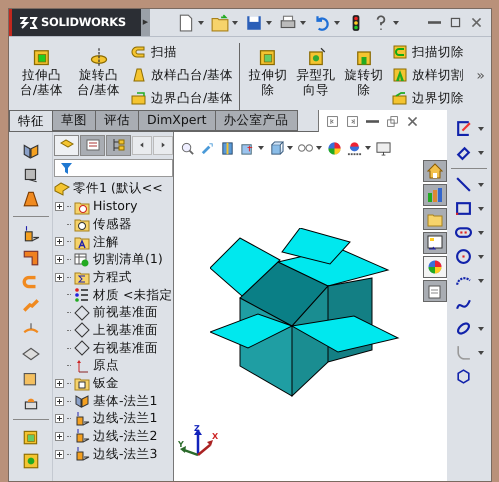 The image size is (499, 482). I want to click on tree-item: 右视基准面, so click(125, 348).